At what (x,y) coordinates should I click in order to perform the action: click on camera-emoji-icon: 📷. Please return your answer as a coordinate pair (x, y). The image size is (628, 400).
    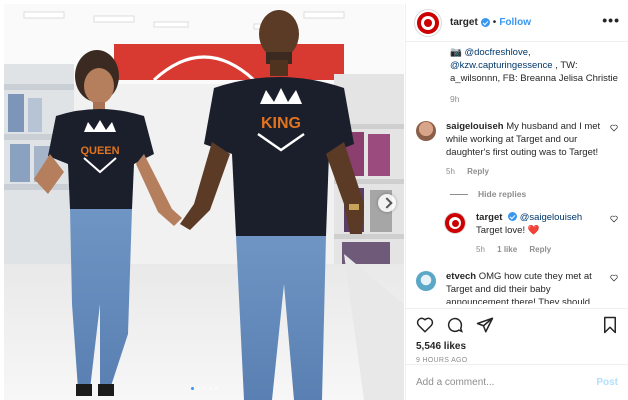
    Looking at the image, I should click on (456, 52).